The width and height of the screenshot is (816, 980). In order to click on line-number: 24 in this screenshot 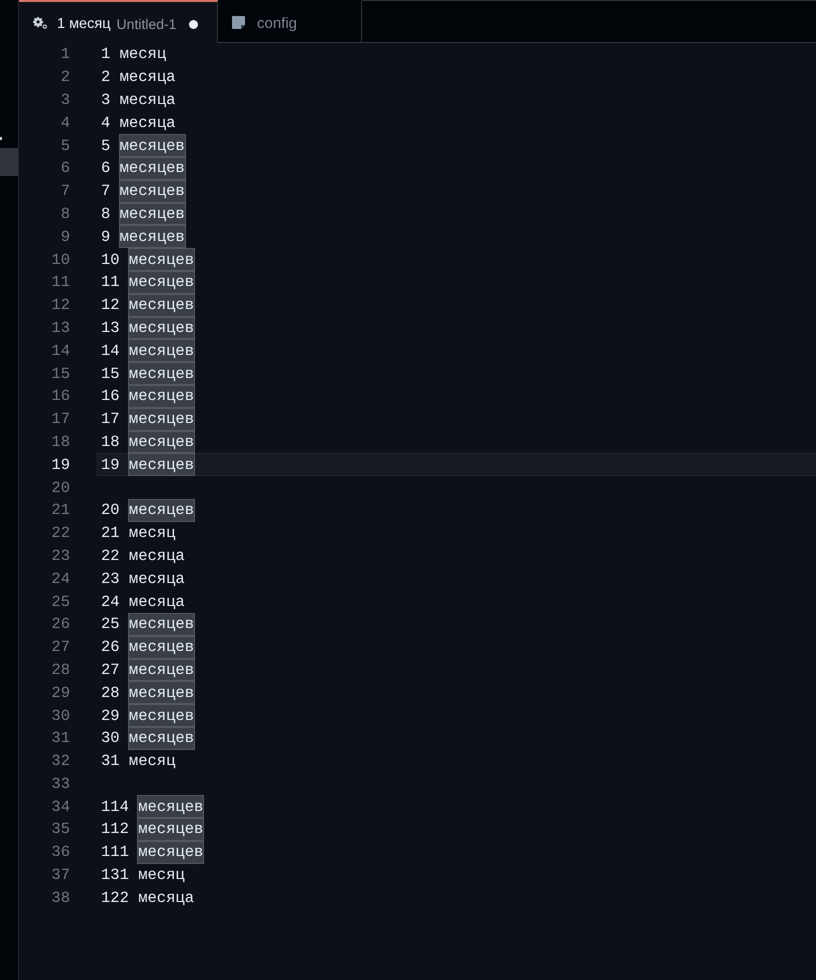, I will do `click(60, 579)`.